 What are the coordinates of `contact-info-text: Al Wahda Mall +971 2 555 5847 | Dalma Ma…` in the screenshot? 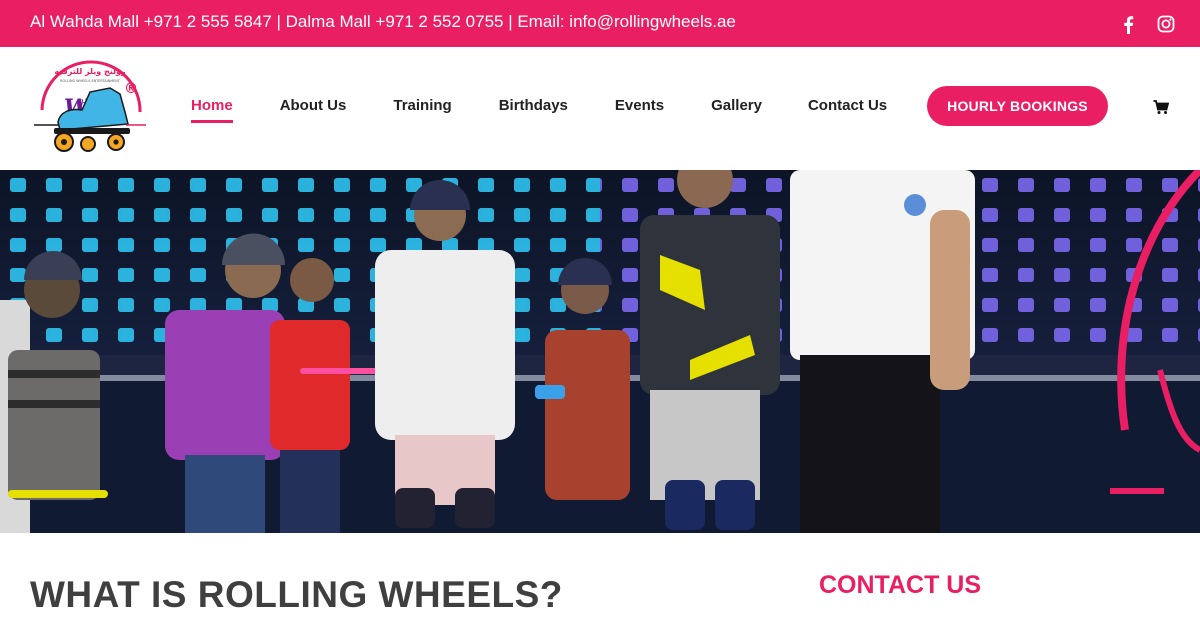 It's located at (383, 21).